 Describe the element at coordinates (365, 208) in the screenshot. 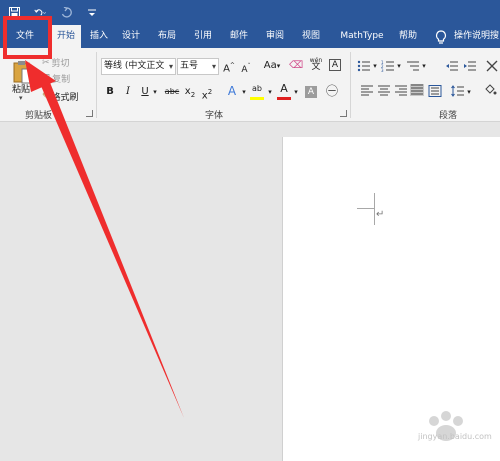

I see `margin-corner-mark` at that location.